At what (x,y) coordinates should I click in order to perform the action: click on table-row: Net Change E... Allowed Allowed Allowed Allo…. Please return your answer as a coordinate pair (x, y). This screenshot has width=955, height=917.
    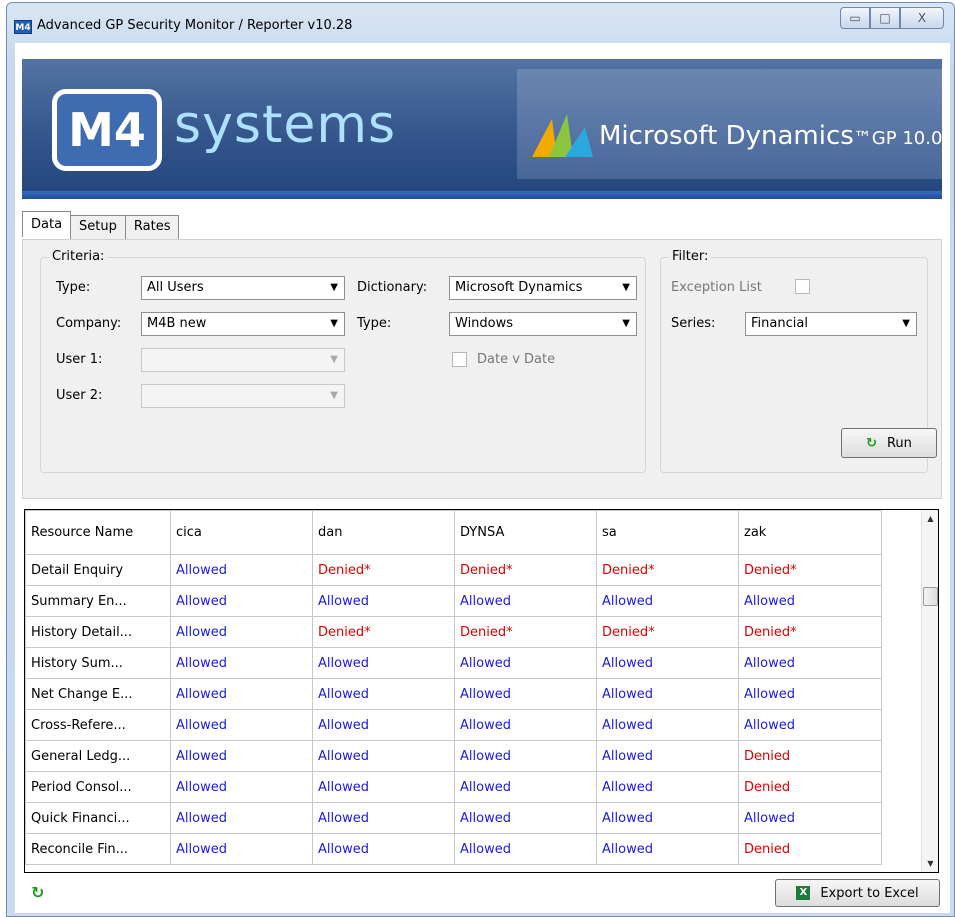
    Looking at the image, I should click on (453, 694).